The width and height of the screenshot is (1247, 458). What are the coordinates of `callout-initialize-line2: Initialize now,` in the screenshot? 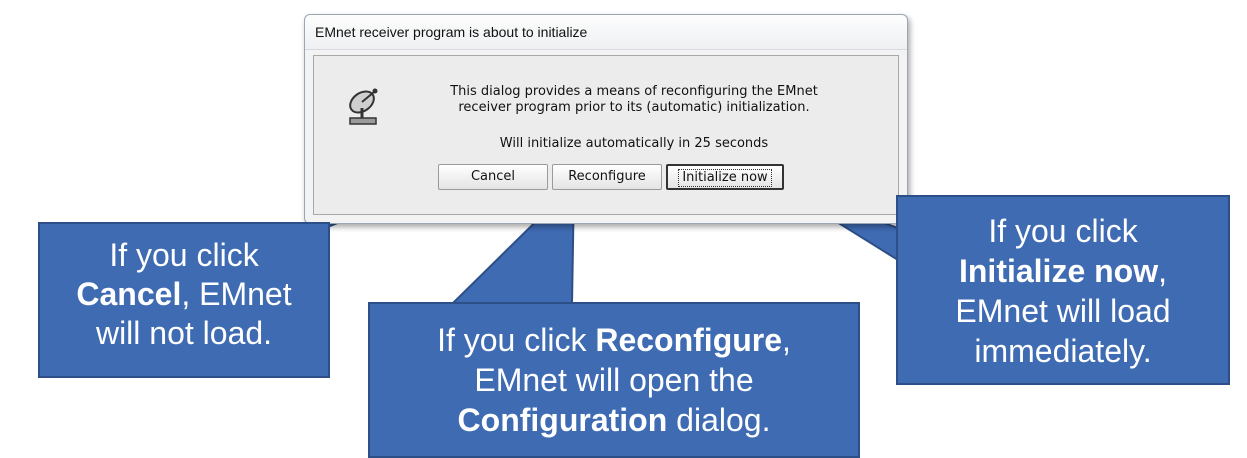 It's located at (1063, 271).